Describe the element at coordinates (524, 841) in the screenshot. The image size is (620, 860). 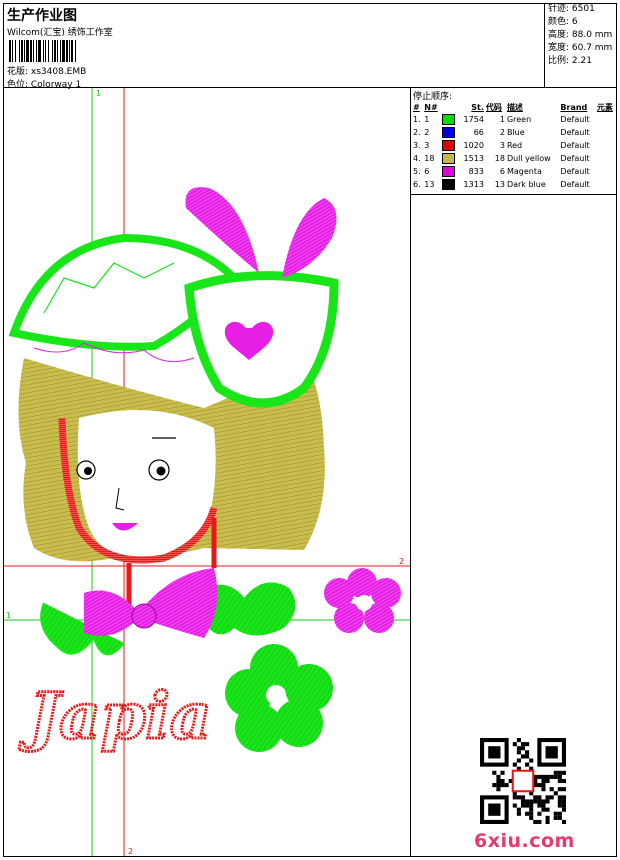
I see `watermark-logo: 6xiu.com` at that location.